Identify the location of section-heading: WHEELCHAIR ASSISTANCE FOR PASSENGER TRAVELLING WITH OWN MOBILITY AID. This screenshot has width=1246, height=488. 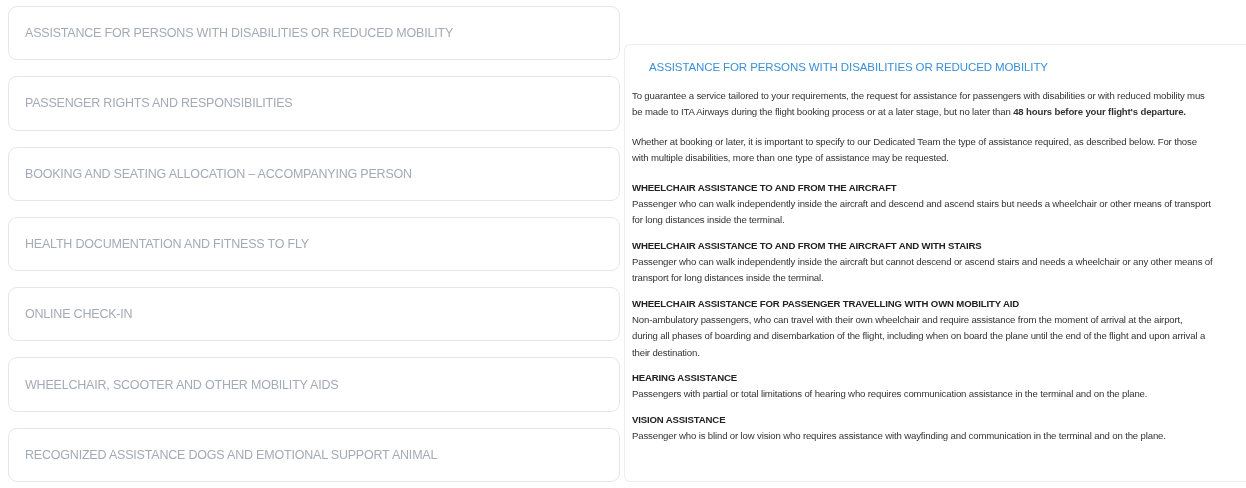
(826, 303).